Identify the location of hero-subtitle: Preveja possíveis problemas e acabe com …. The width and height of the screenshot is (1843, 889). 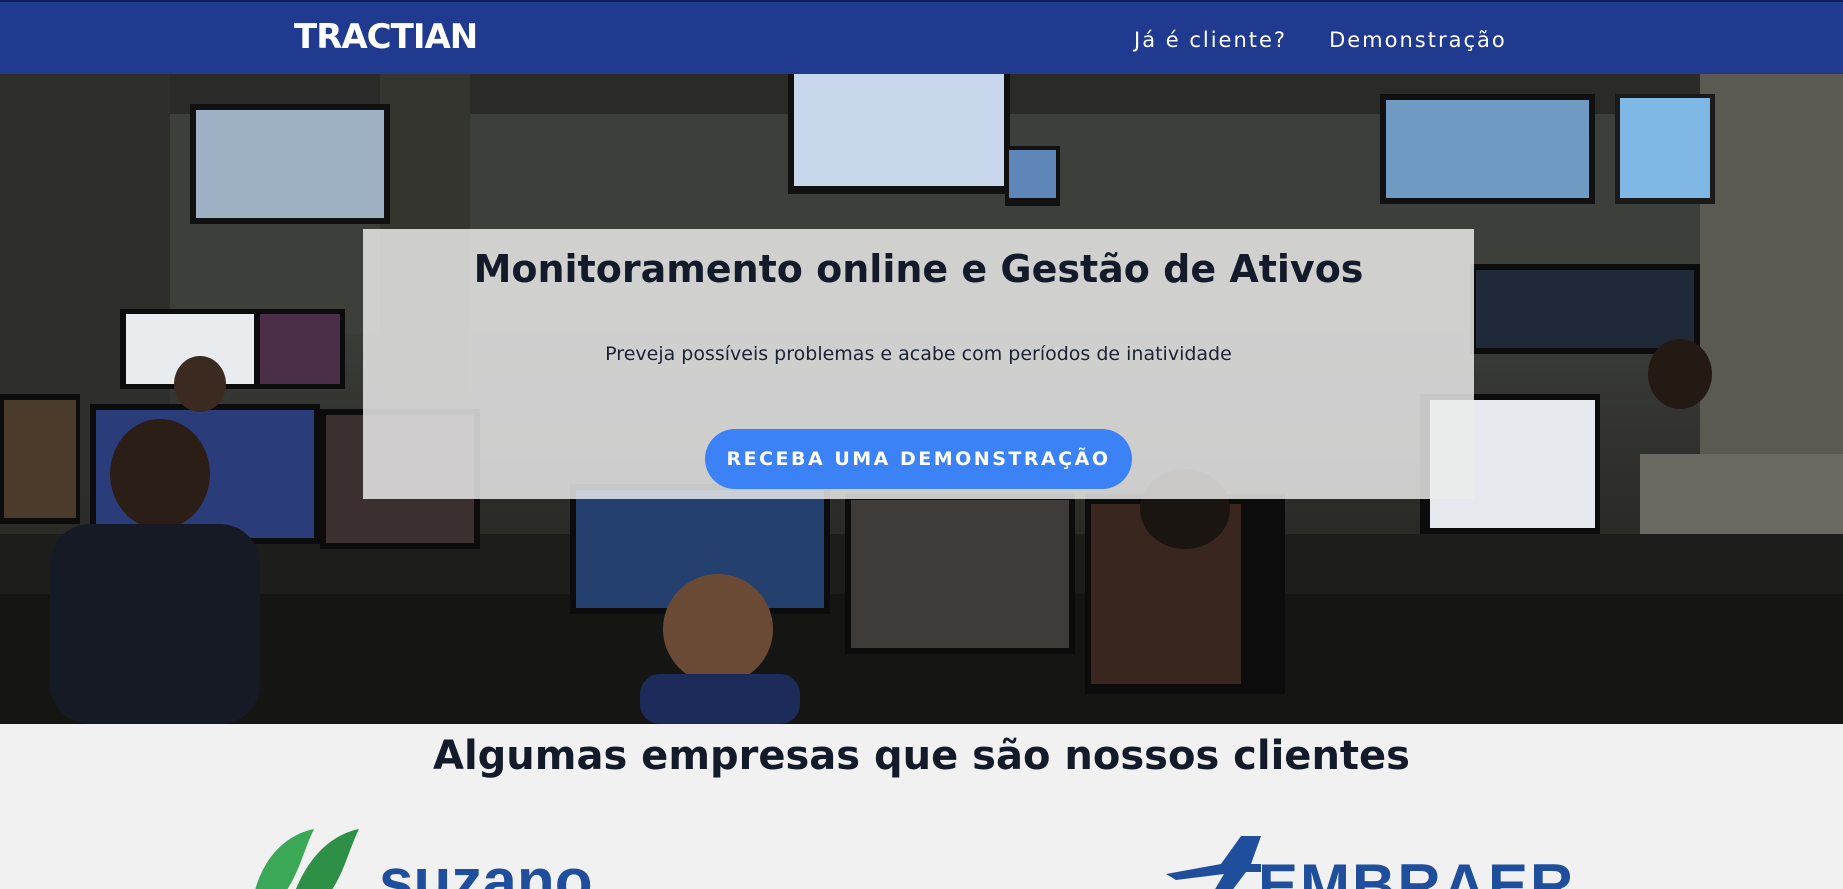
(918, 354).